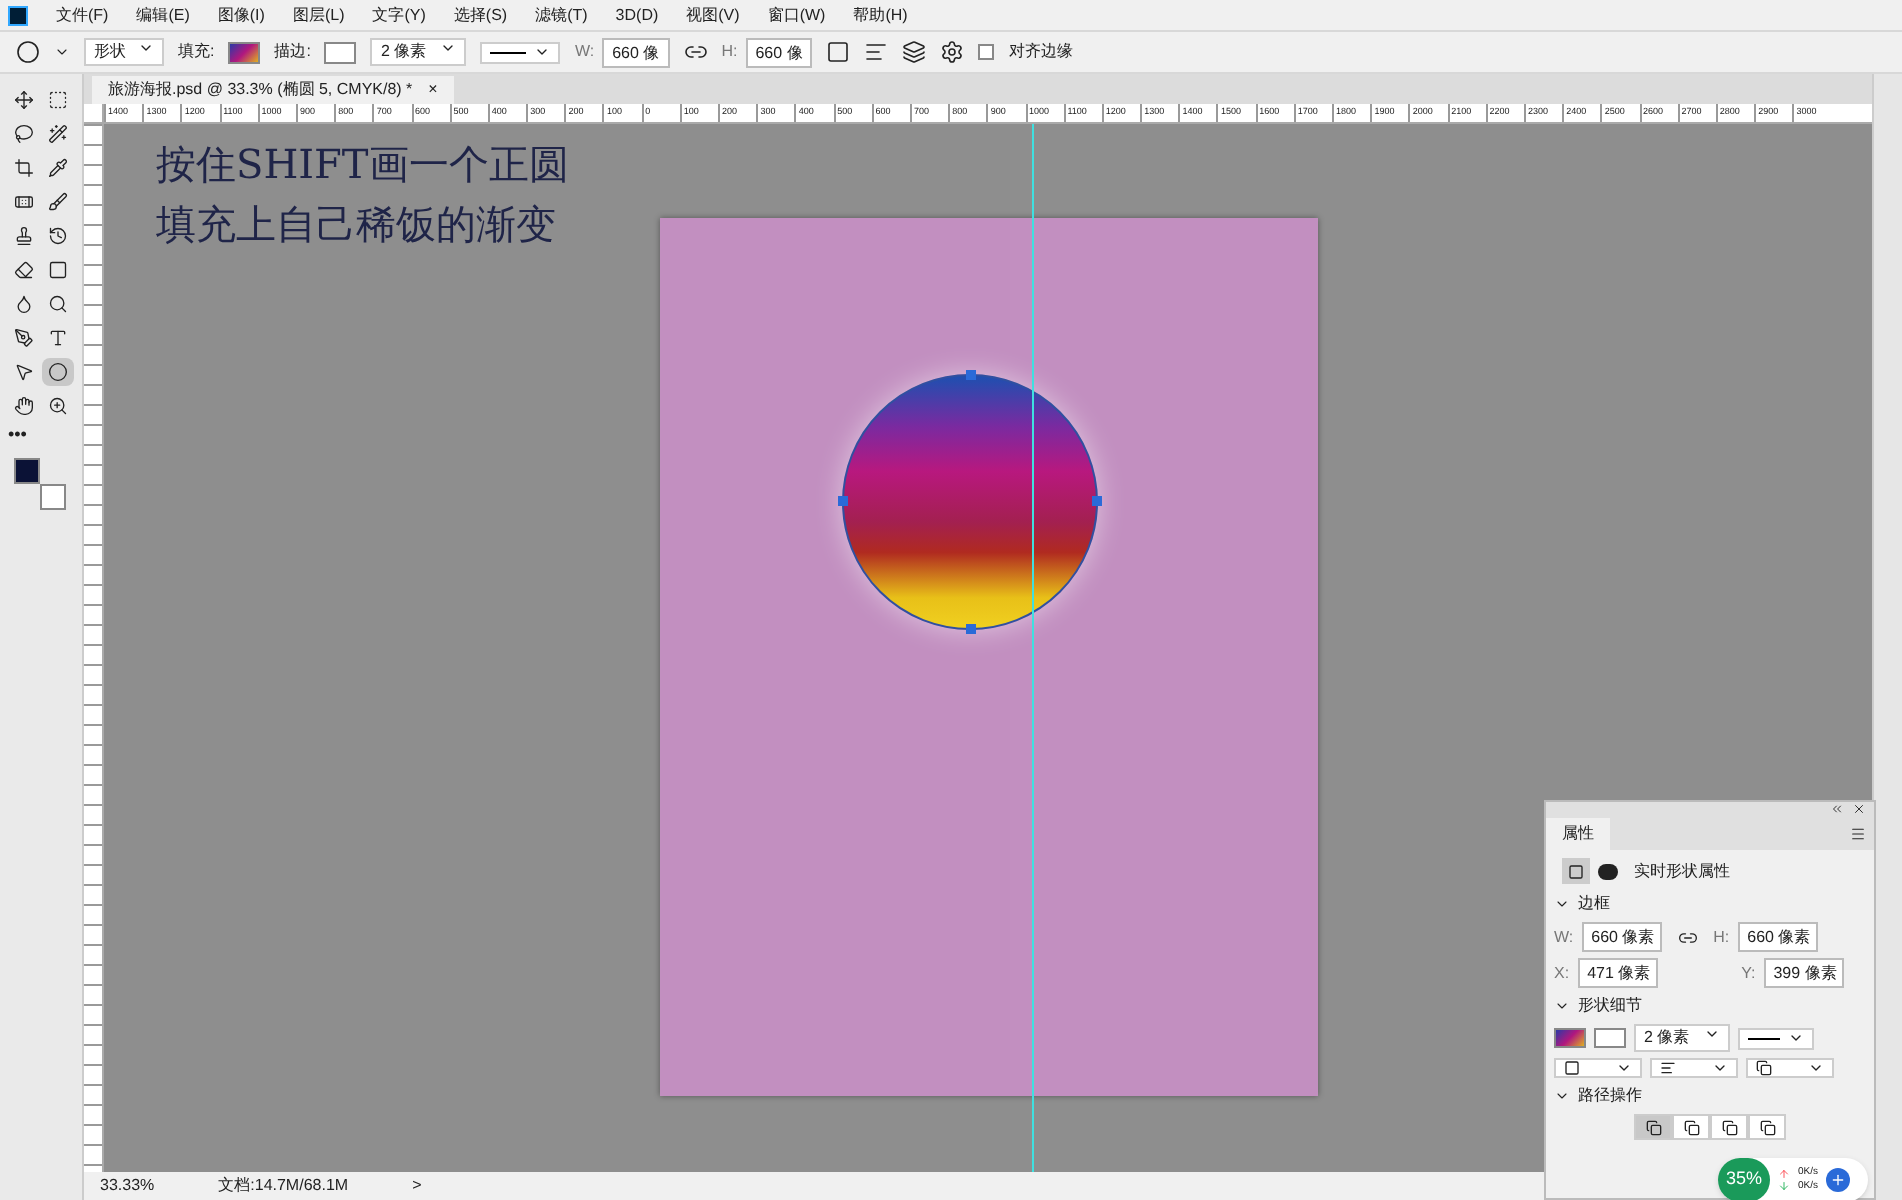 The image size is (1902, 1200). I want to click on stroke-label: 描边:, so click(292, 52).